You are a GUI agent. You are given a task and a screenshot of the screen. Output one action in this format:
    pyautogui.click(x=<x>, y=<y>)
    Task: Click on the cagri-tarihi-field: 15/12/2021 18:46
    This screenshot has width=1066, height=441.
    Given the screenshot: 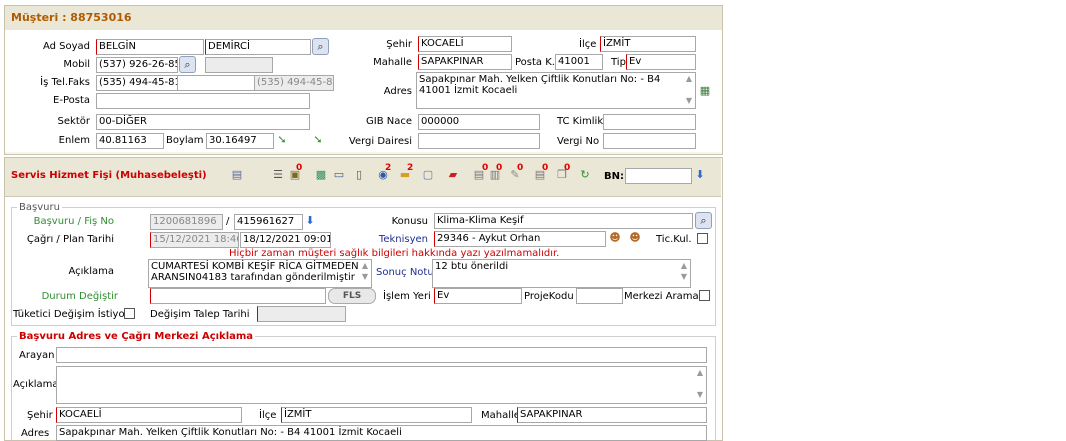 What is the action you would take?
    pyautogui.click(x=194, y=240)
    